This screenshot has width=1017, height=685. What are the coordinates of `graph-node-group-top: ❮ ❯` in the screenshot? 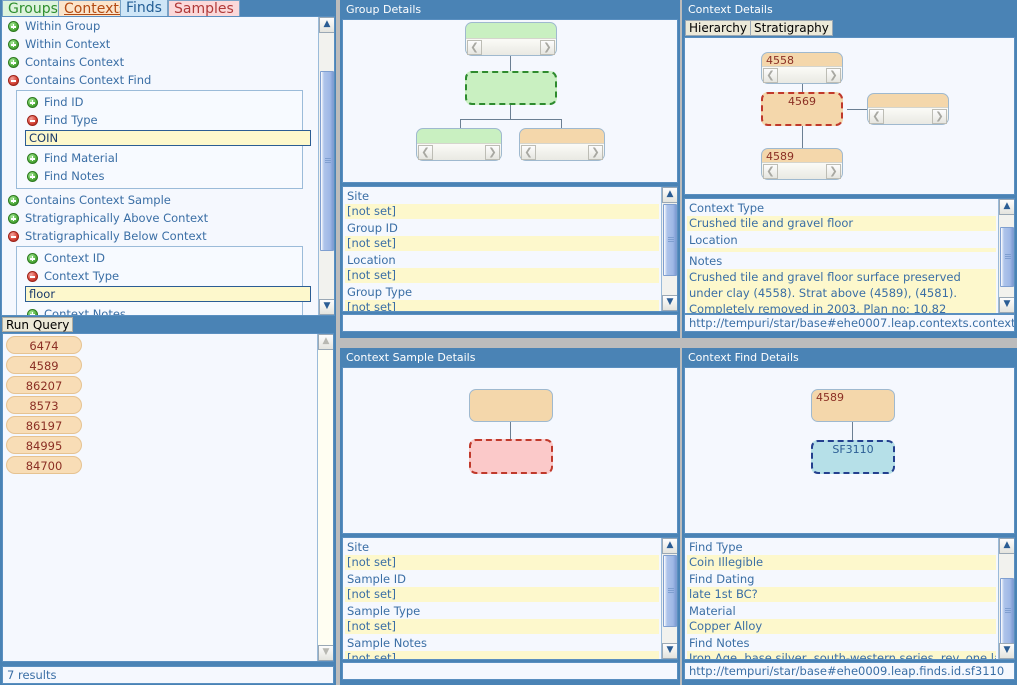 It's located at (511, 39).